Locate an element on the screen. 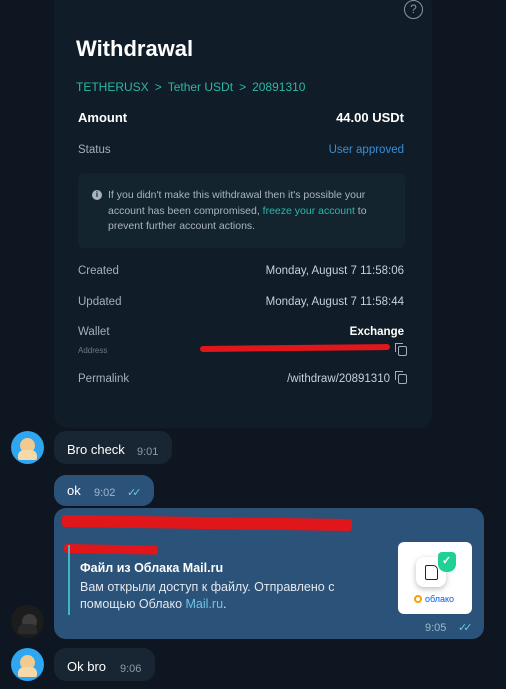 This screenshot has width=506, height=689. updated-label: Updated is located at coordinates (100, 302).